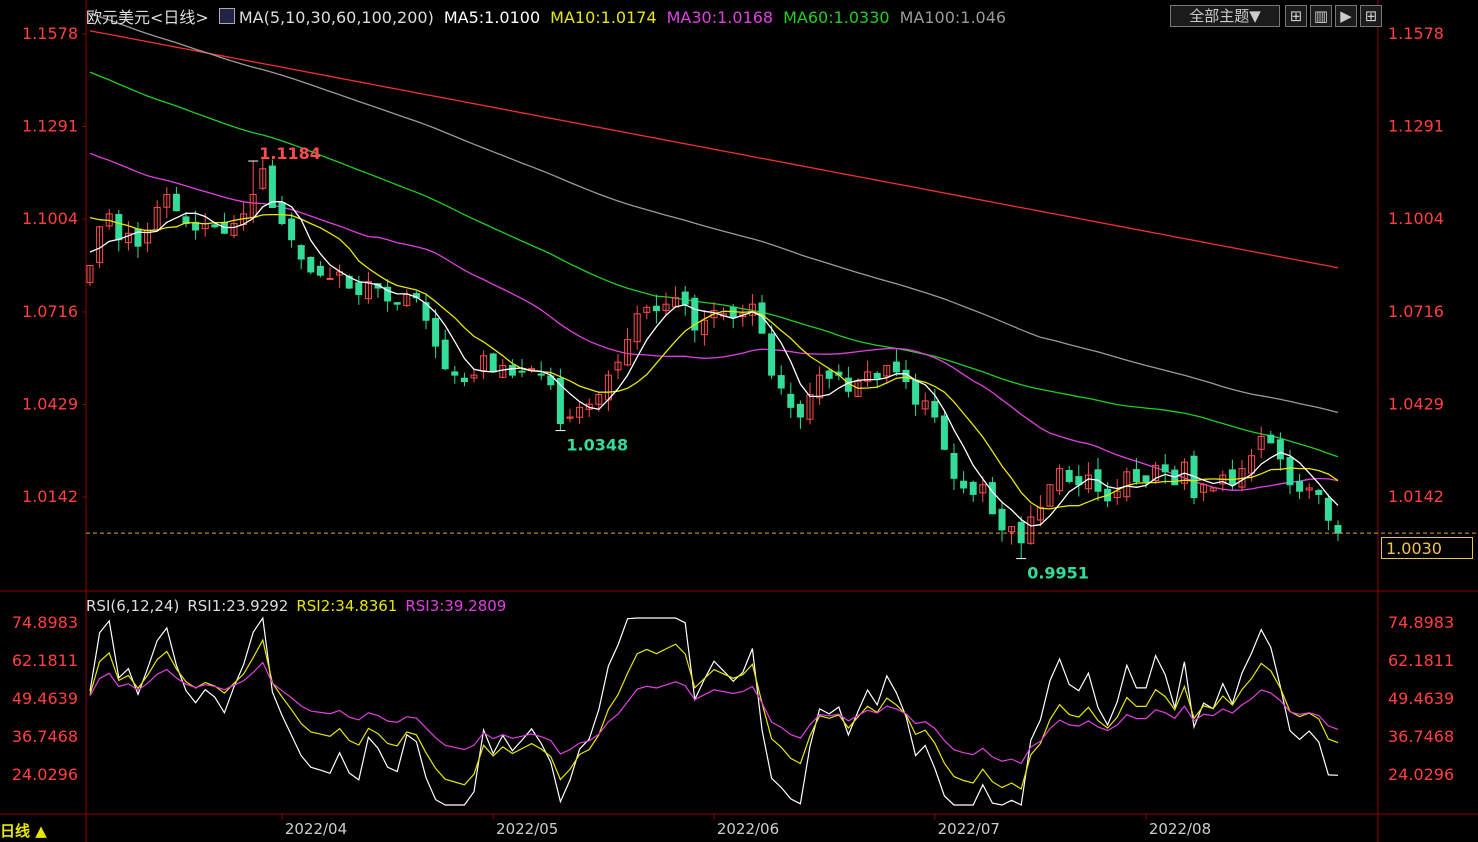  Describe the element at coordinates (969, 829) in the screenshot. I see `x-tick-label: 2022/07` at that location.